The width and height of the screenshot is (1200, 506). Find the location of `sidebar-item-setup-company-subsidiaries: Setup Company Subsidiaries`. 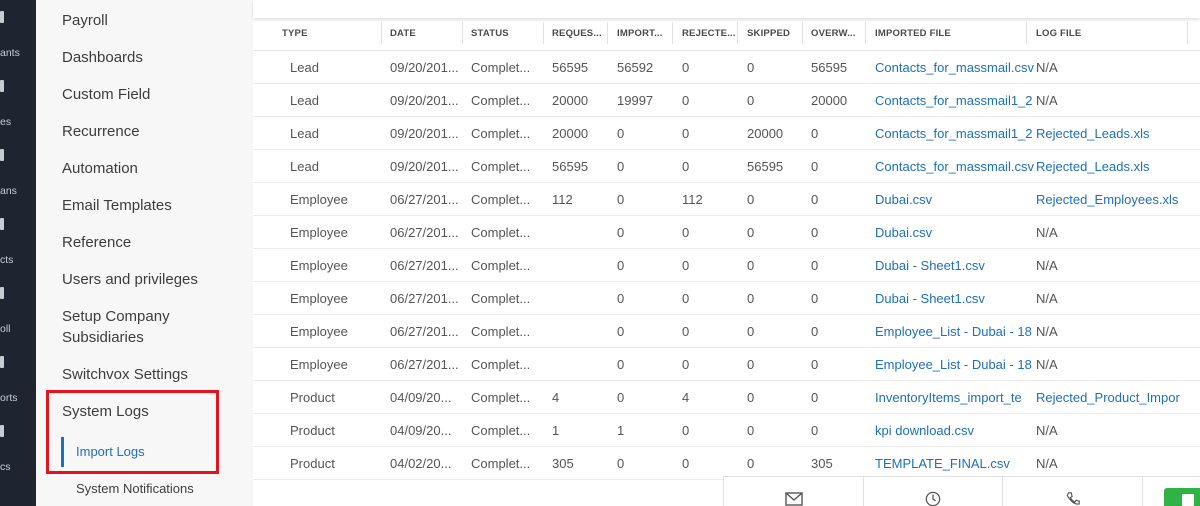

sidebar-item-setup-company-subsidiaries: Setup Company Subsidiaries is located at coordinates (137, 327).